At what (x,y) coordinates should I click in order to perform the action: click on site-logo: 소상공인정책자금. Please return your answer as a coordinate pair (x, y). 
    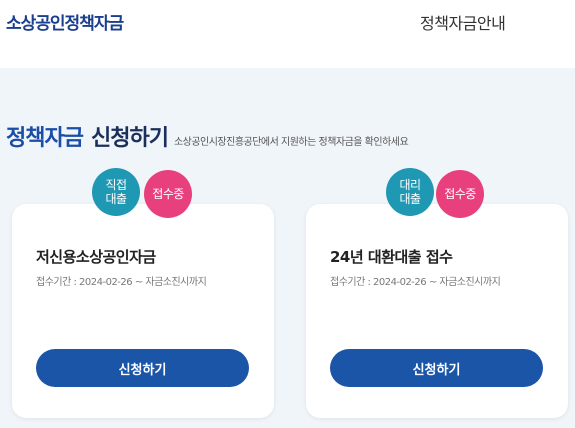
    Looking at the image, I should click on (65, 21).